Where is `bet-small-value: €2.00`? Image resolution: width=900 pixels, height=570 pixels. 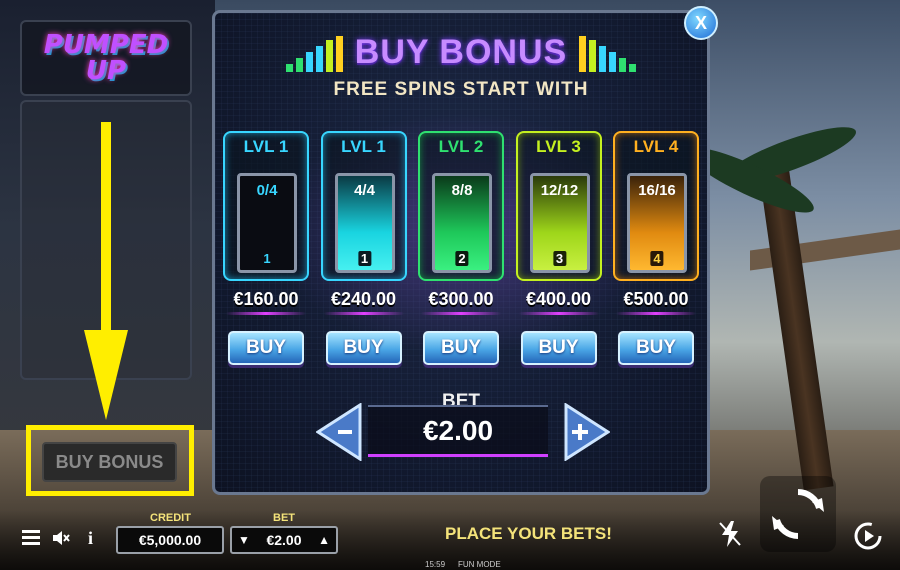 bet-small-value: €2.00 is located at coordinates (284, 540).